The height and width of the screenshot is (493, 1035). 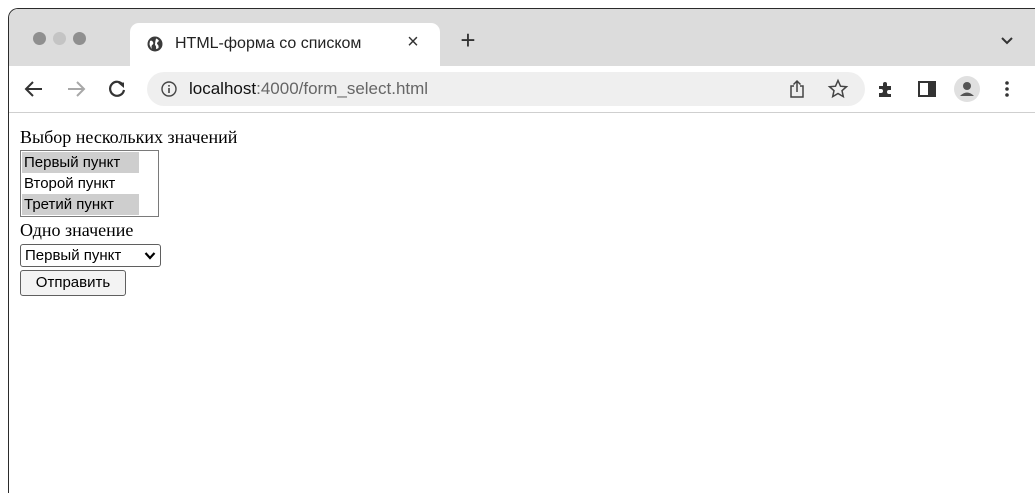 What do you see at coordinates (1007, 89) in the screenshot?
I see `menu-icon` at bounding box center [1007, 89].